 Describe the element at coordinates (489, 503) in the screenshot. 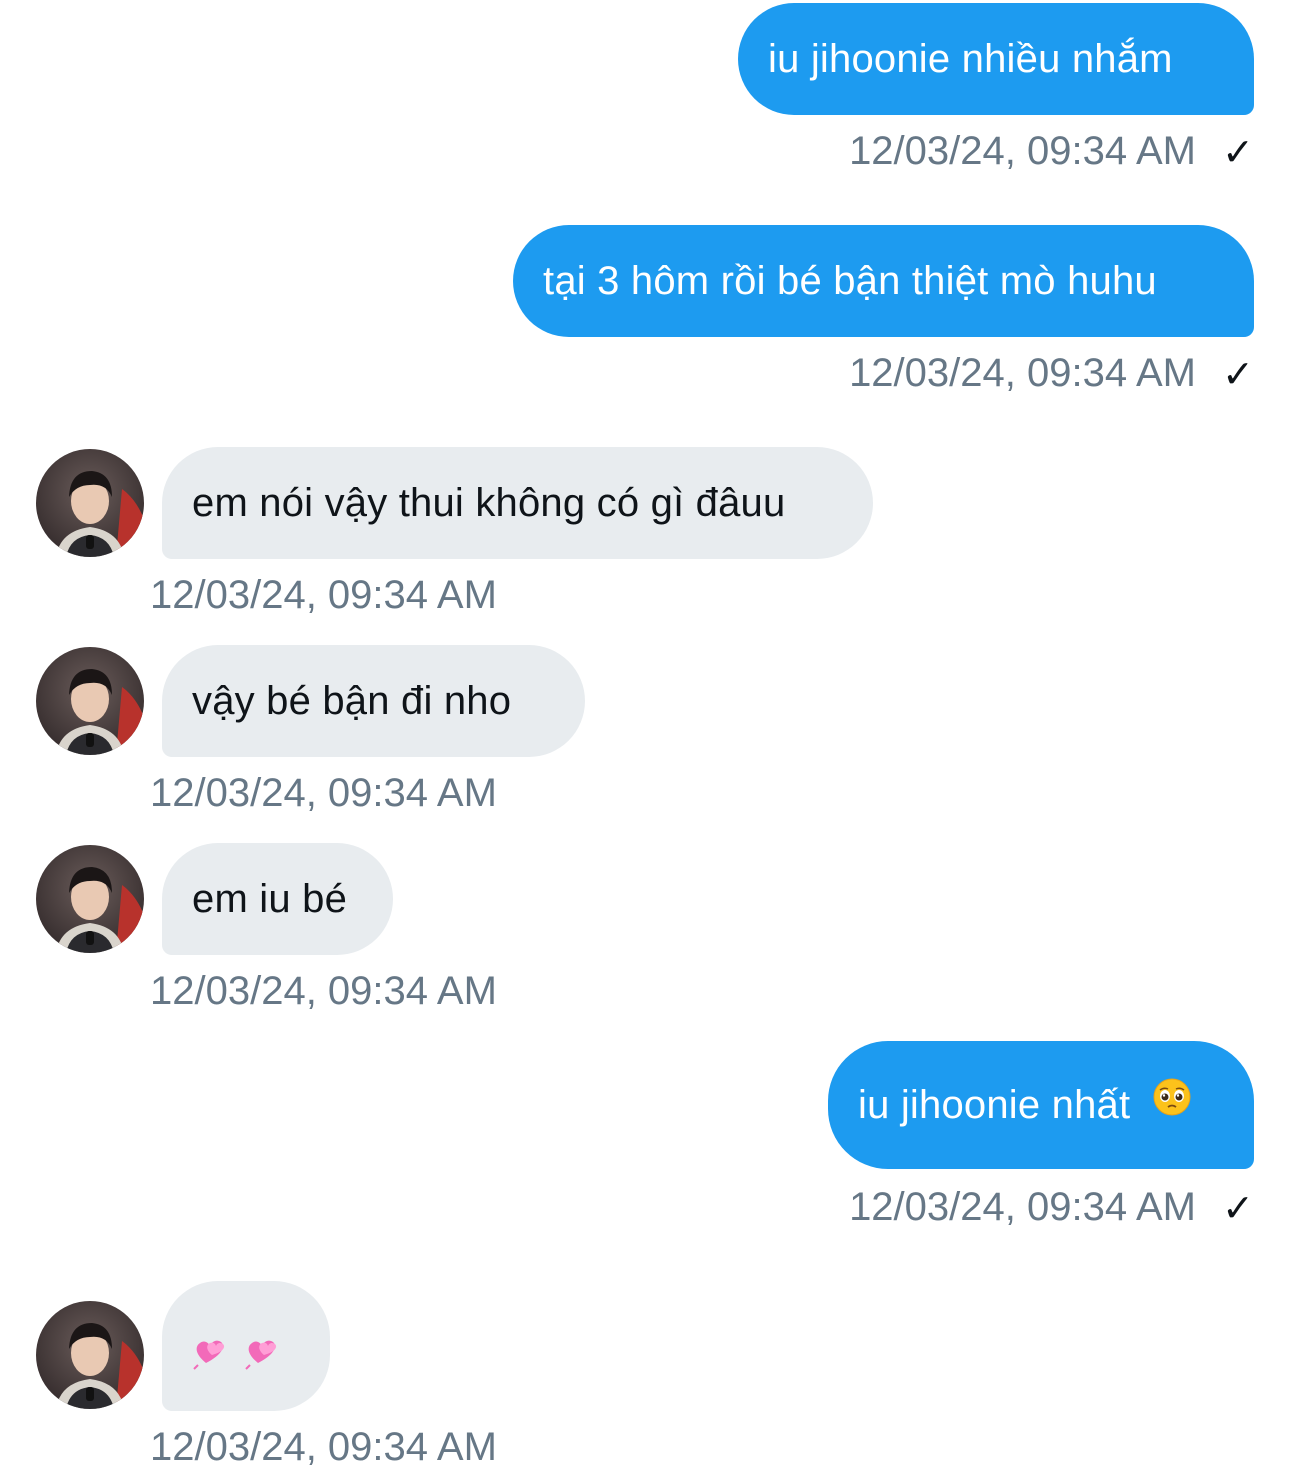

I see `message-text: em nói vậy thui không có gì đâuu` at that location.